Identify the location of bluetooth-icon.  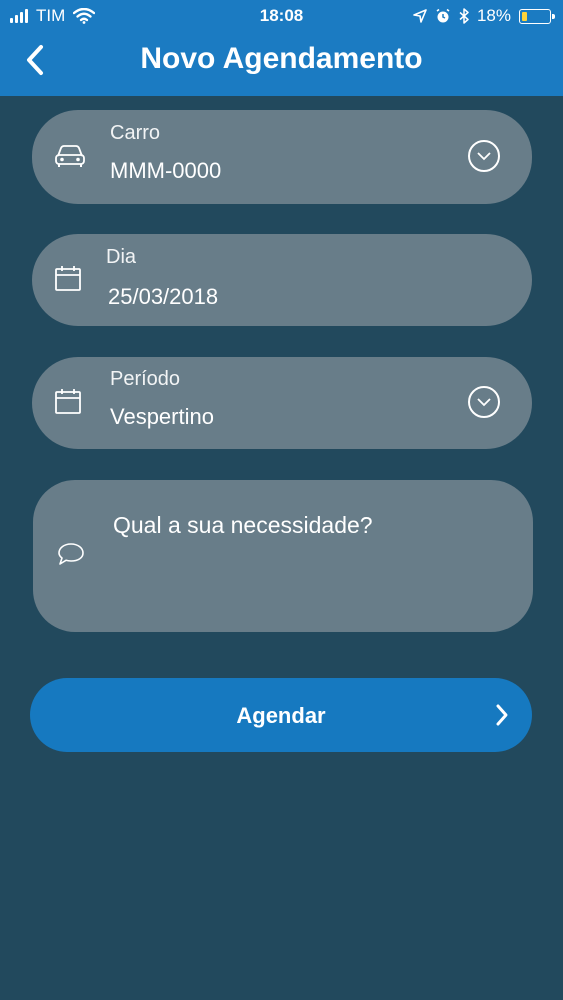
(464, 16).